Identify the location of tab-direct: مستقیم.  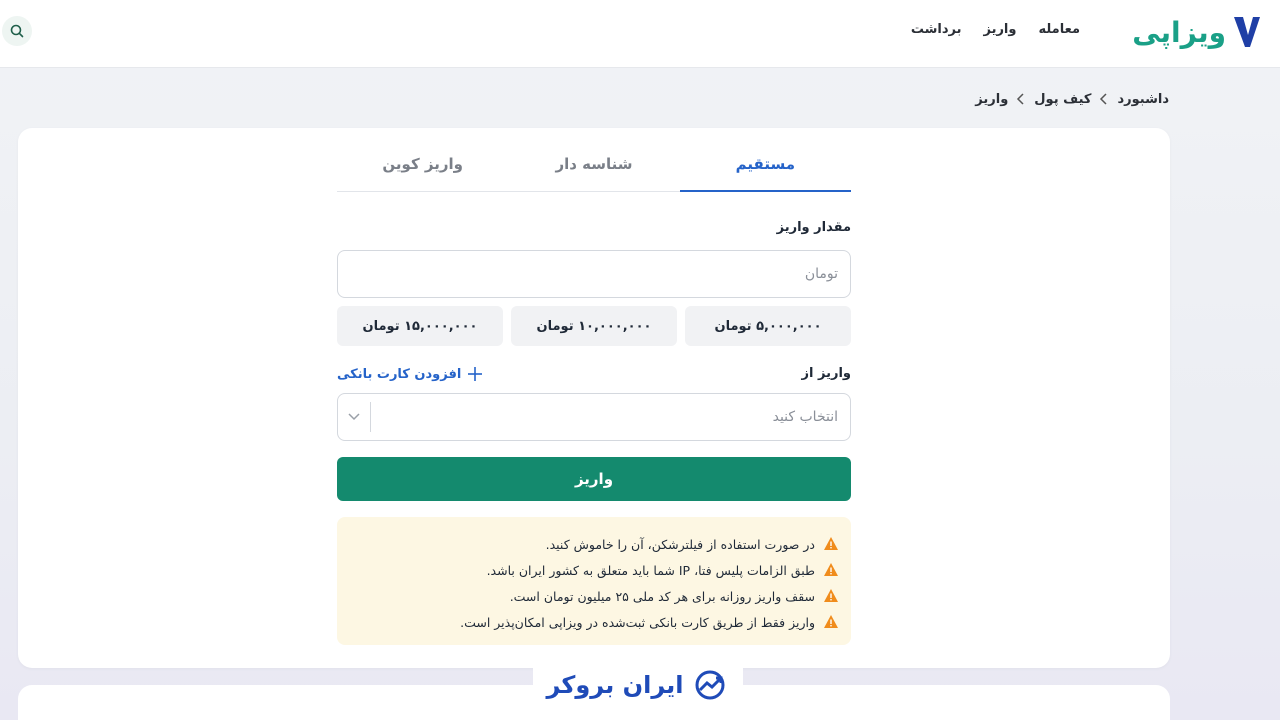
(765, 168).